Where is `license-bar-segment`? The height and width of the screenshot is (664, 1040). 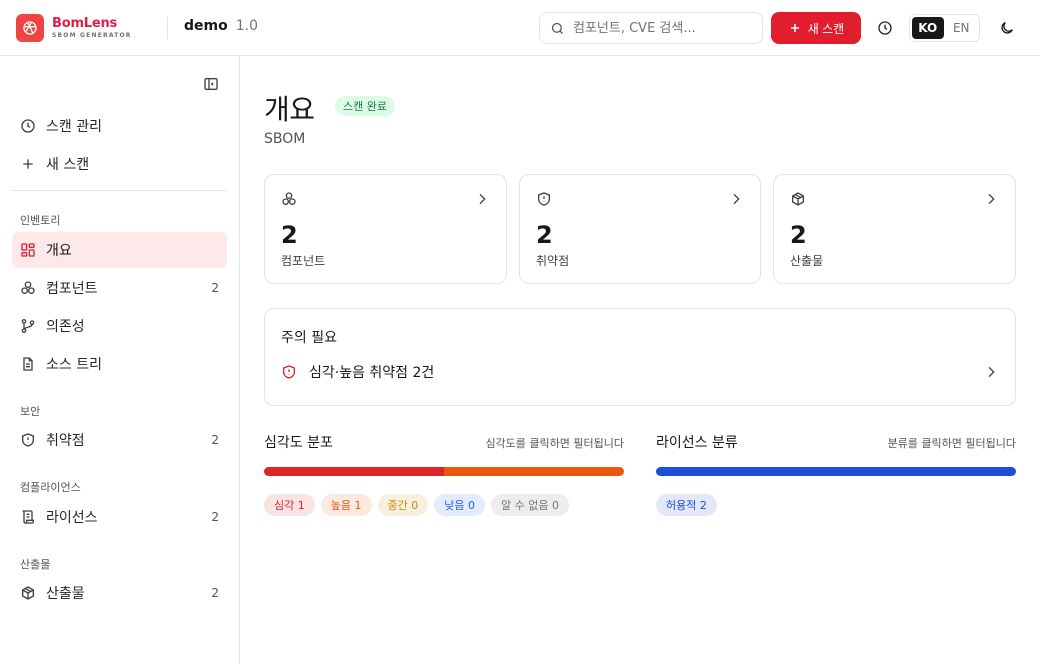
license-bar-segment is located at coordinates (836, 471).